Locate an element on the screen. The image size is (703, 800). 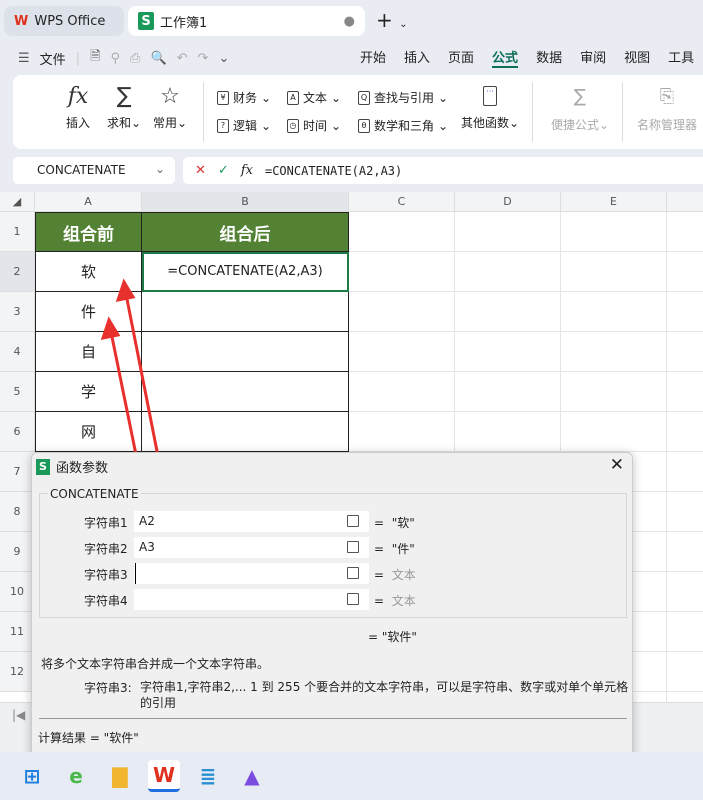
arg-label: 字符串3 is located at coordinates (106, 575).